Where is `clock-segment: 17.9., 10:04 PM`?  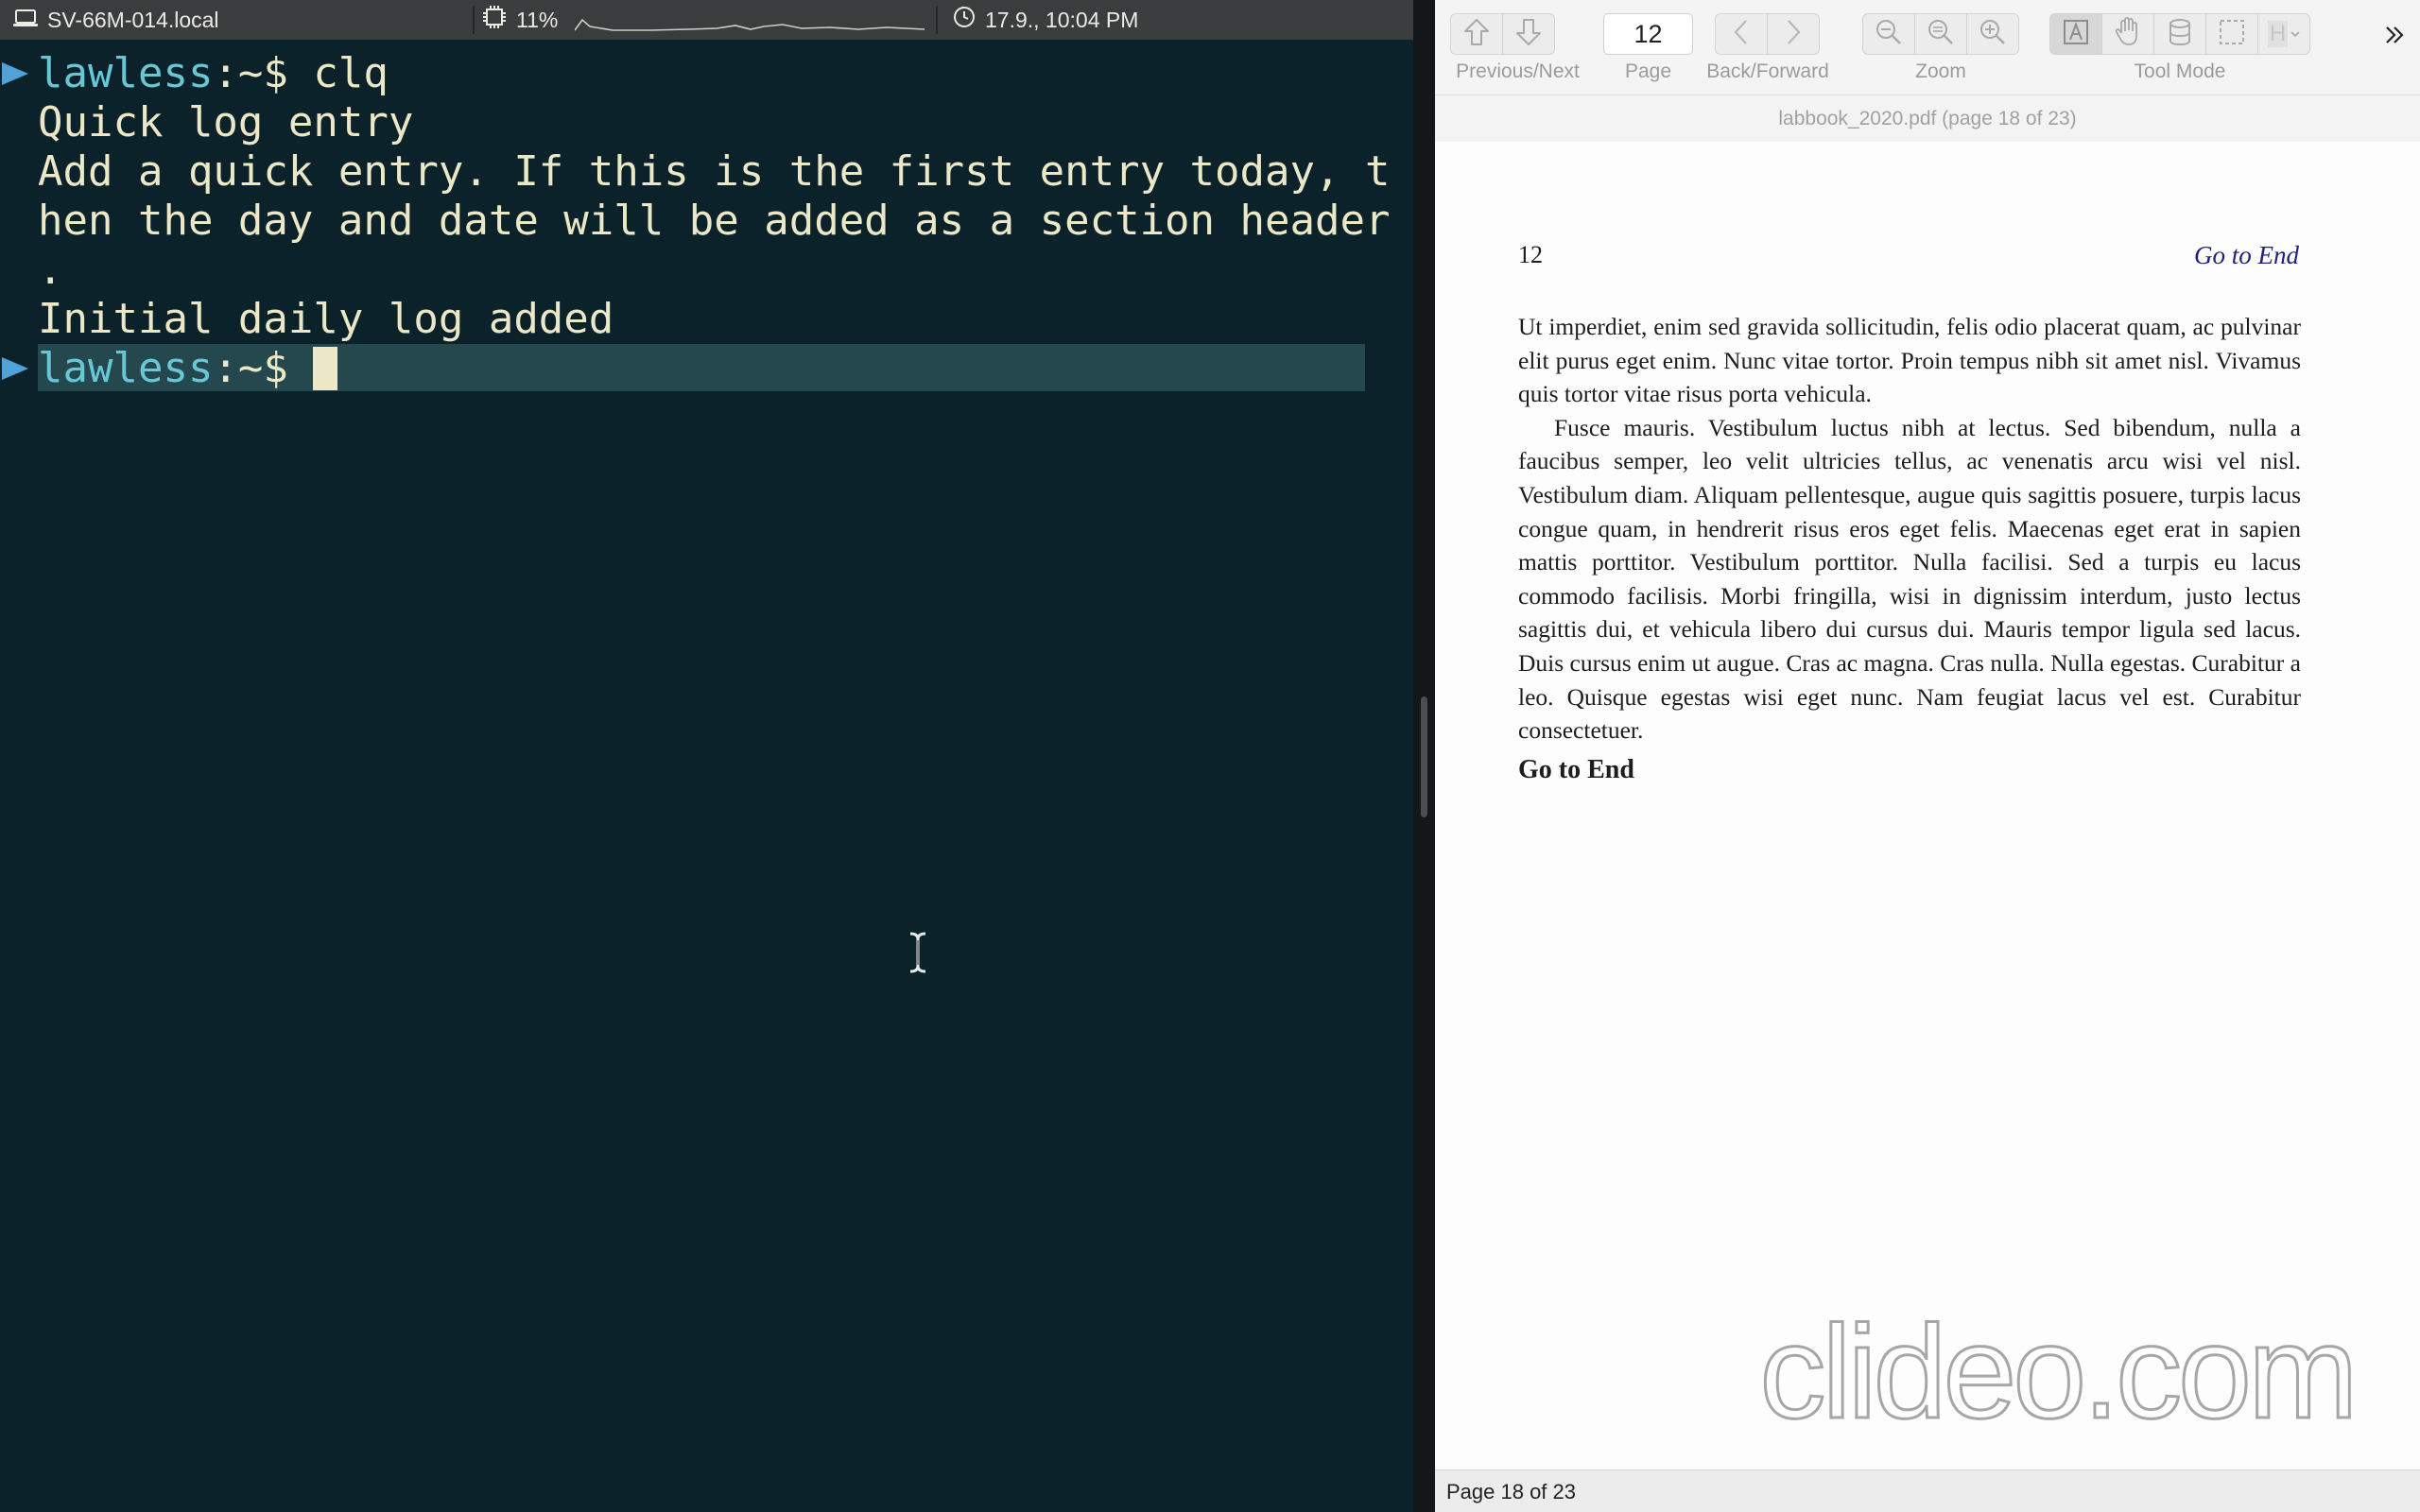
clock-segment: 17.9., 10:04 PM is located at coordinates (1046, 20).